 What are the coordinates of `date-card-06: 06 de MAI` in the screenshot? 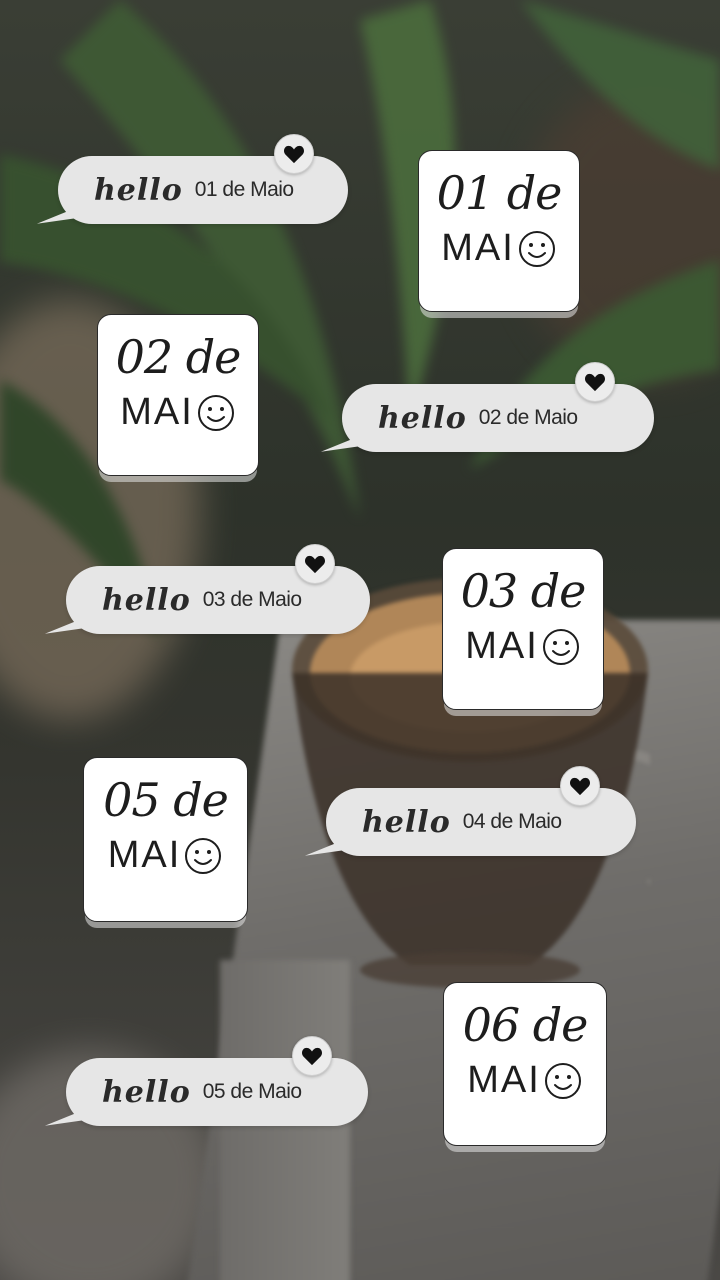 It's located at (525, 1064).